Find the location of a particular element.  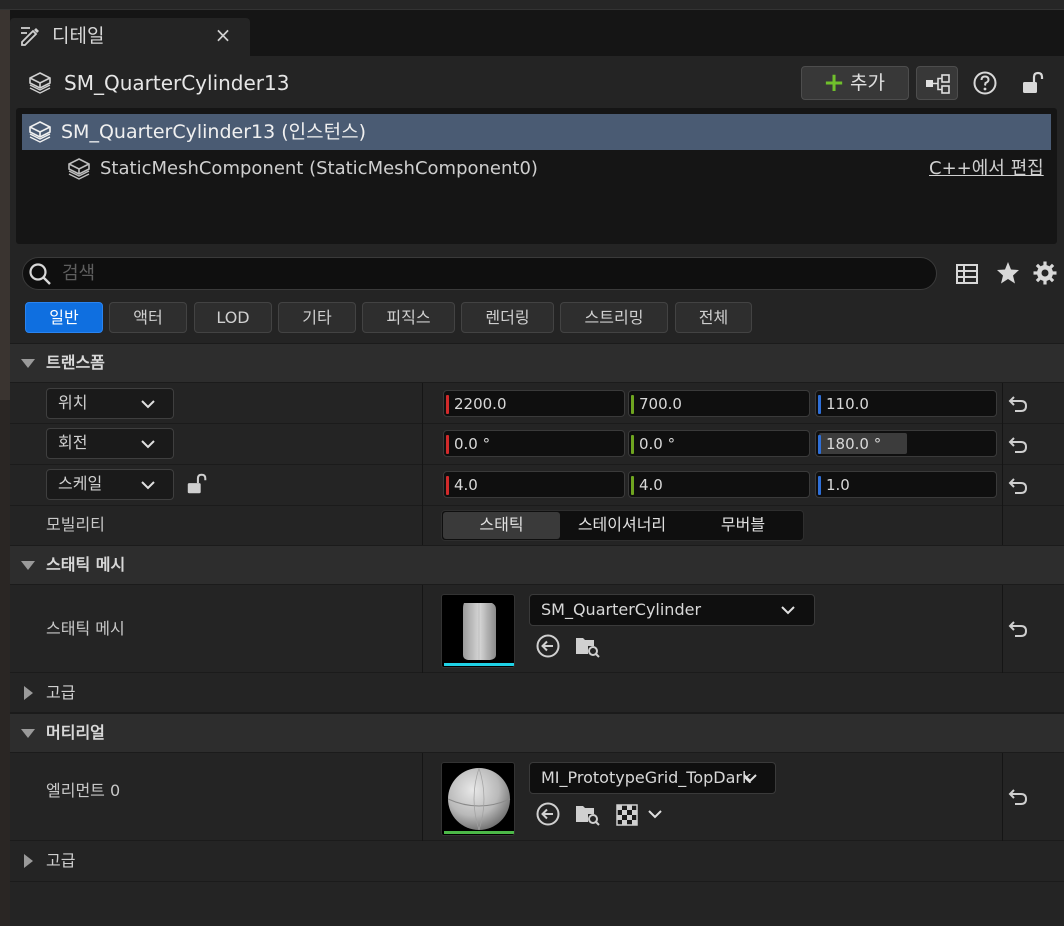

quarter-cylinder-preview is located at coordinates (479, 631).